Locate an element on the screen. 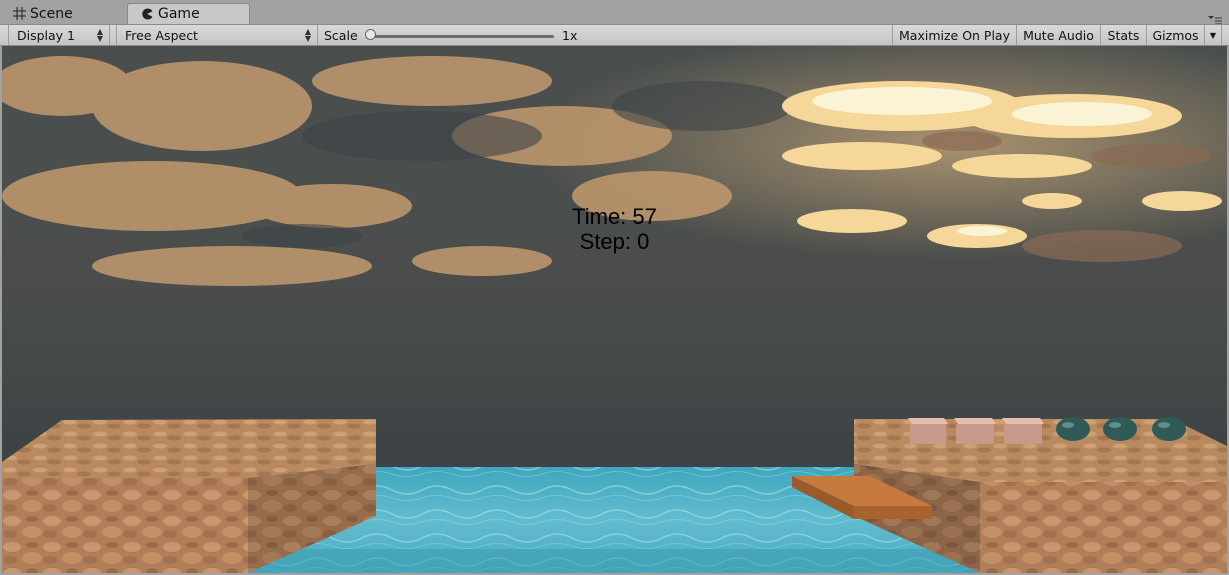 Image resolution: width=1229 pixels, height=575 pixels. aspect-dropdown-value: Free Aspect is located at coordinates (161, 35).